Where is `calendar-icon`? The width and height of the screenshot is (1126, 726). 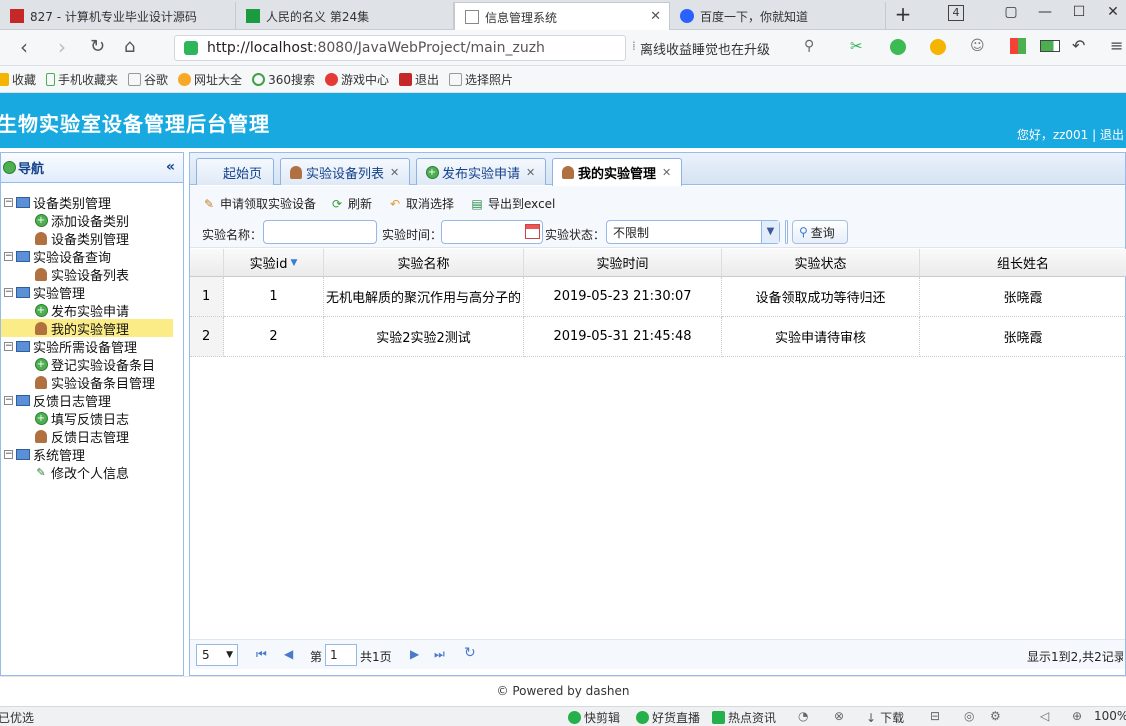 calendar-icon is located at coordinates (532, 231).